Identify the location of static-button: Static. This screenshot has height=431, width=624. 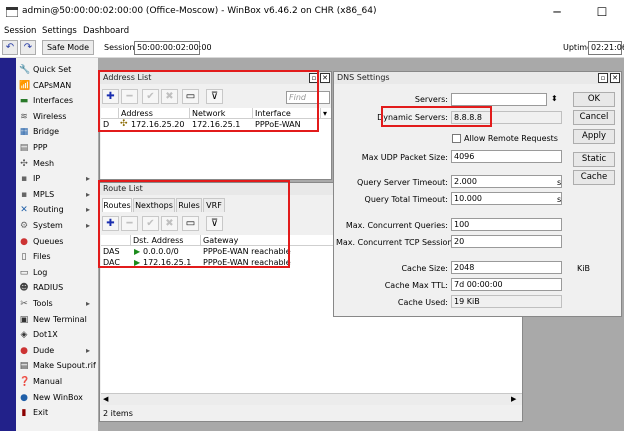
(594, 159).